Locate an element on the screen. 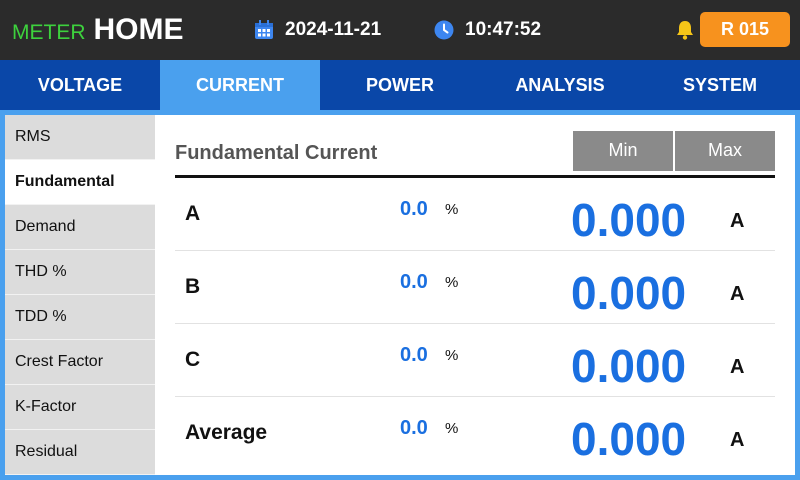 This screenshot has width=800, height=480. tab-power: POWER is located at coordinates (400, 85).